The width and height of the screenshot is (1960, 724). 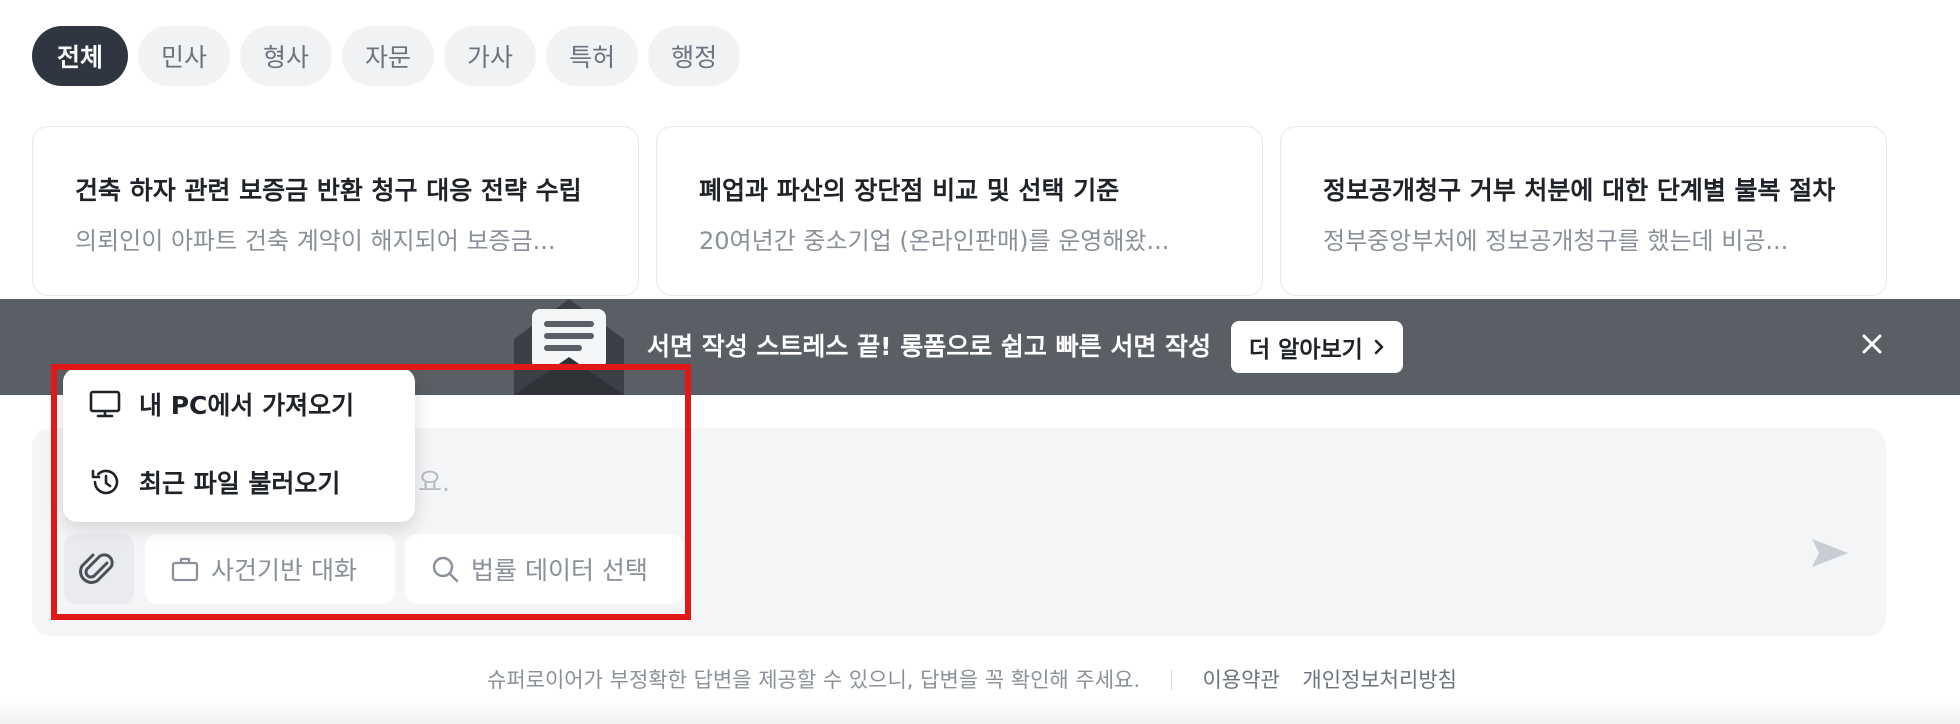 I want to click on suggestion-card-title: 건축 하자 관련 보증금 반환 청구 대응 전략 수립, so click(x=328, y=190).